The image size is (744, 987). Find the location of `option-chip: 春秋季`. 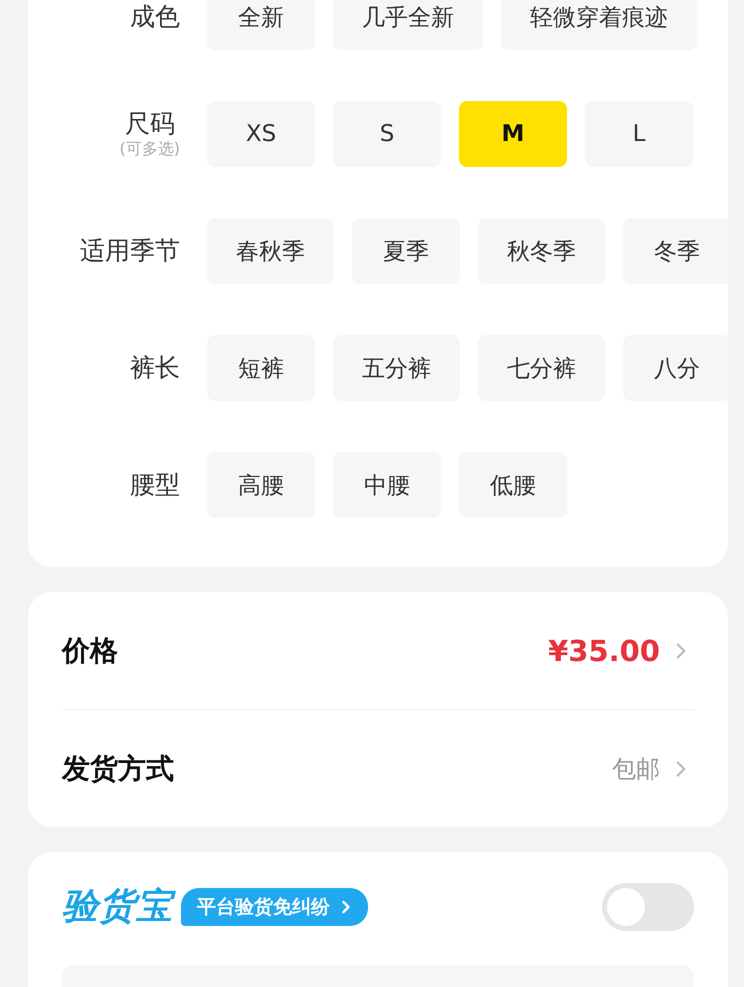

option-chip: 春秋季 is located at coordinates (270, 251).